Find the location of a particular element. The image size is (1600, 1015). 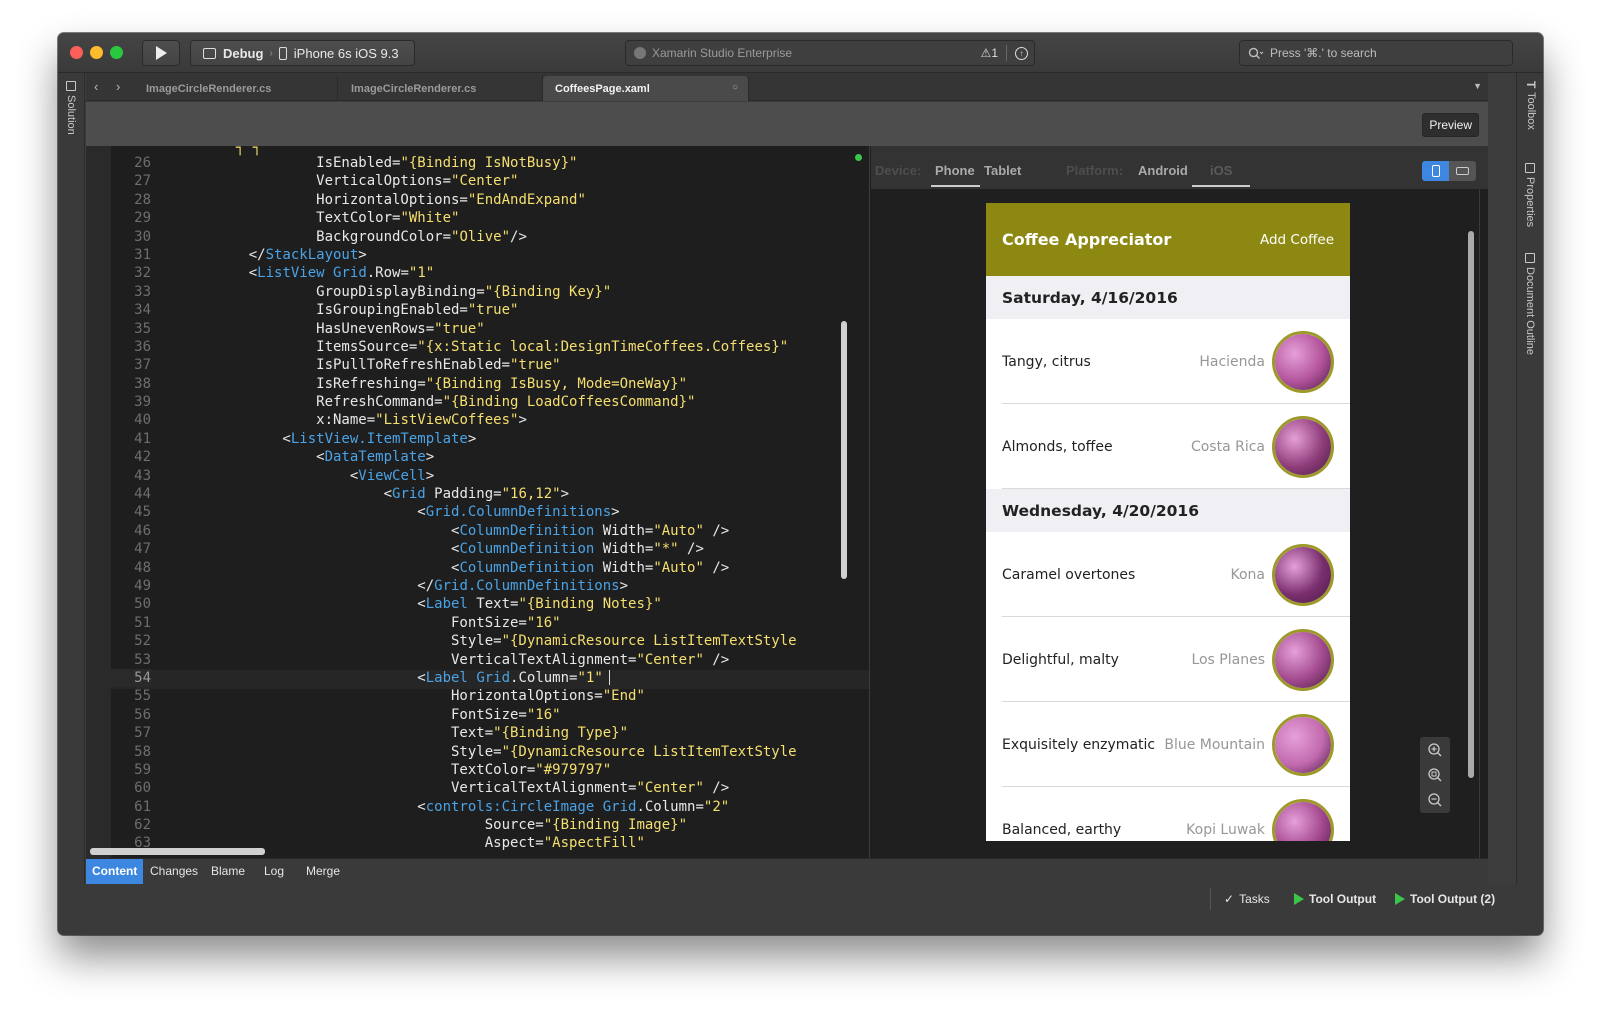

tab-coffees-page: CoffeesPage.xaml ○ is located at coordinates (646, 88).